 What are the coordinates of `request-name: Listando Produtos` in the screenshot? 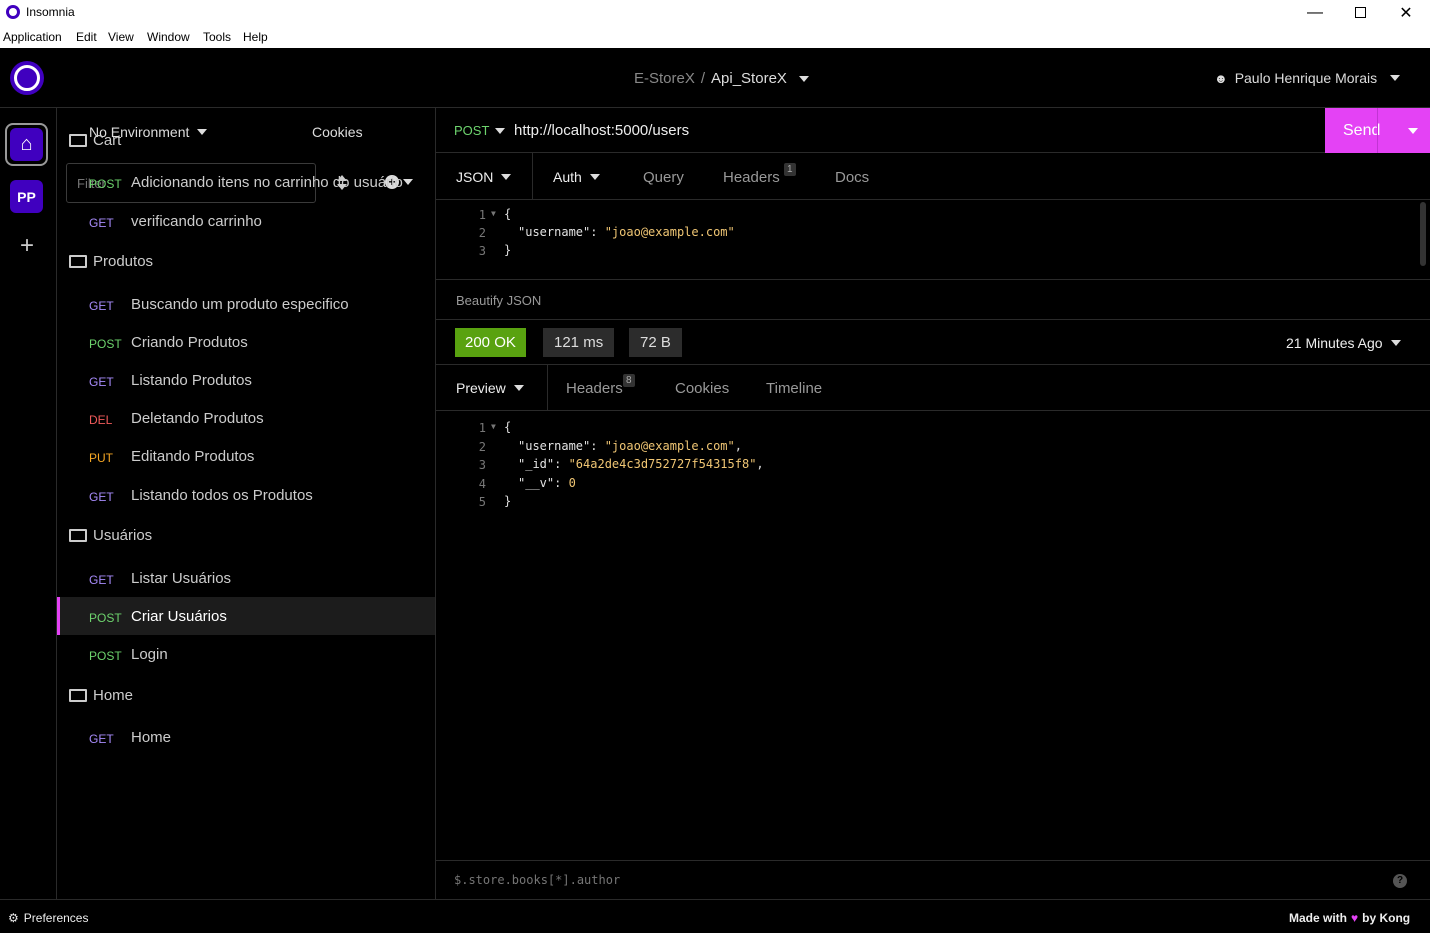 It's located at (191, 380).